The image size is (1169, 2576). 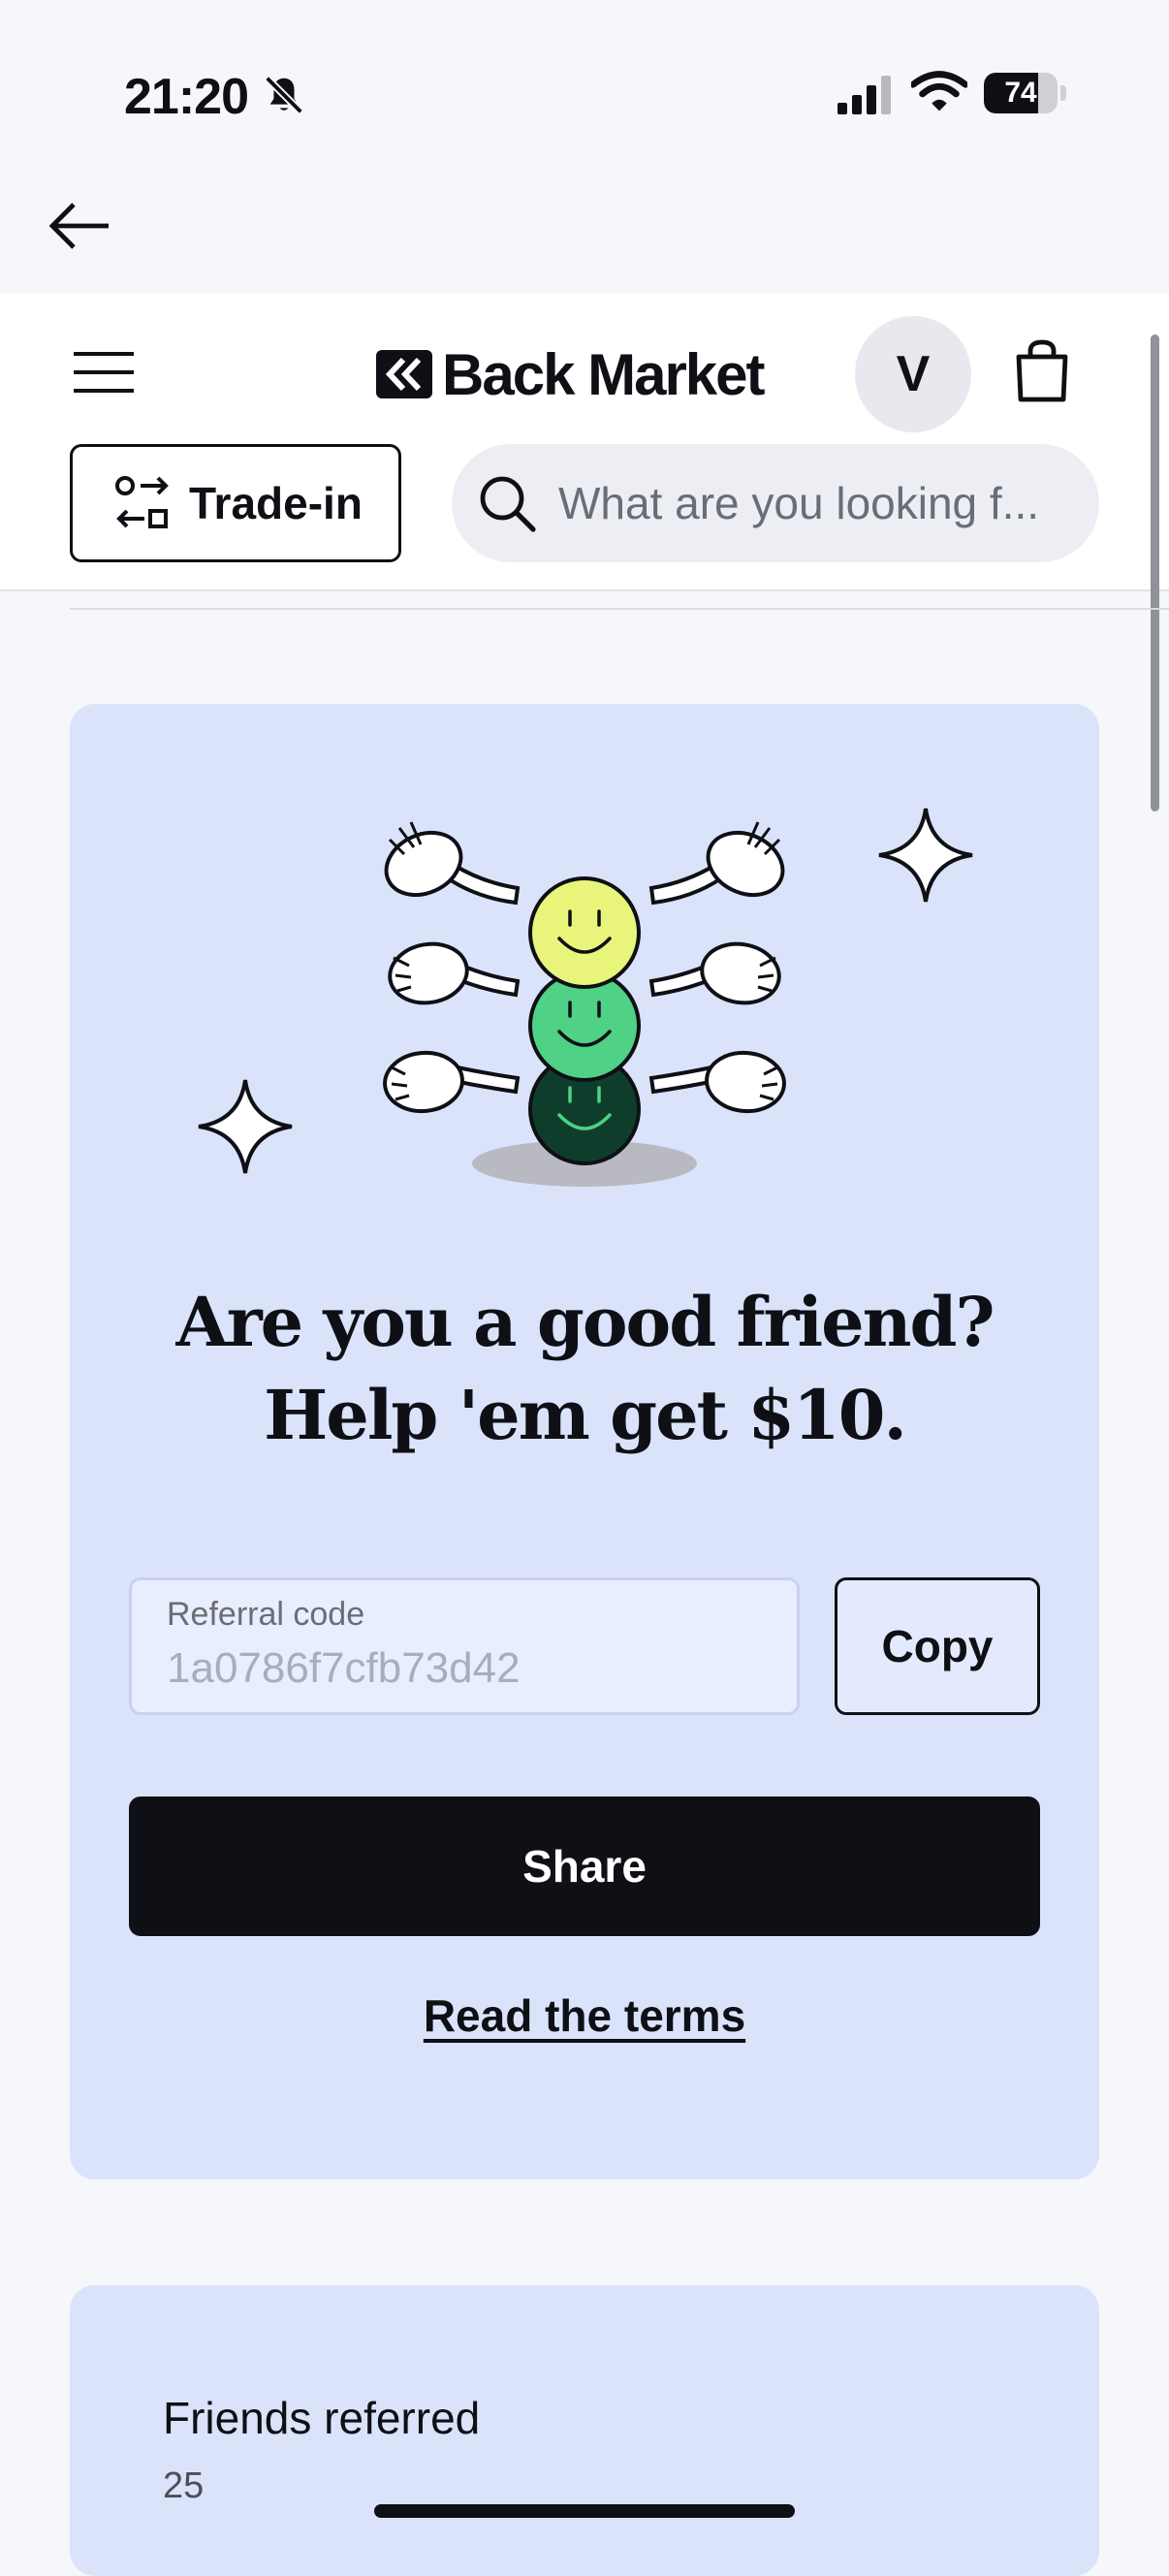 I want to click on friends-referred-card: Friends referred 25, so click(x=584, y=2430).